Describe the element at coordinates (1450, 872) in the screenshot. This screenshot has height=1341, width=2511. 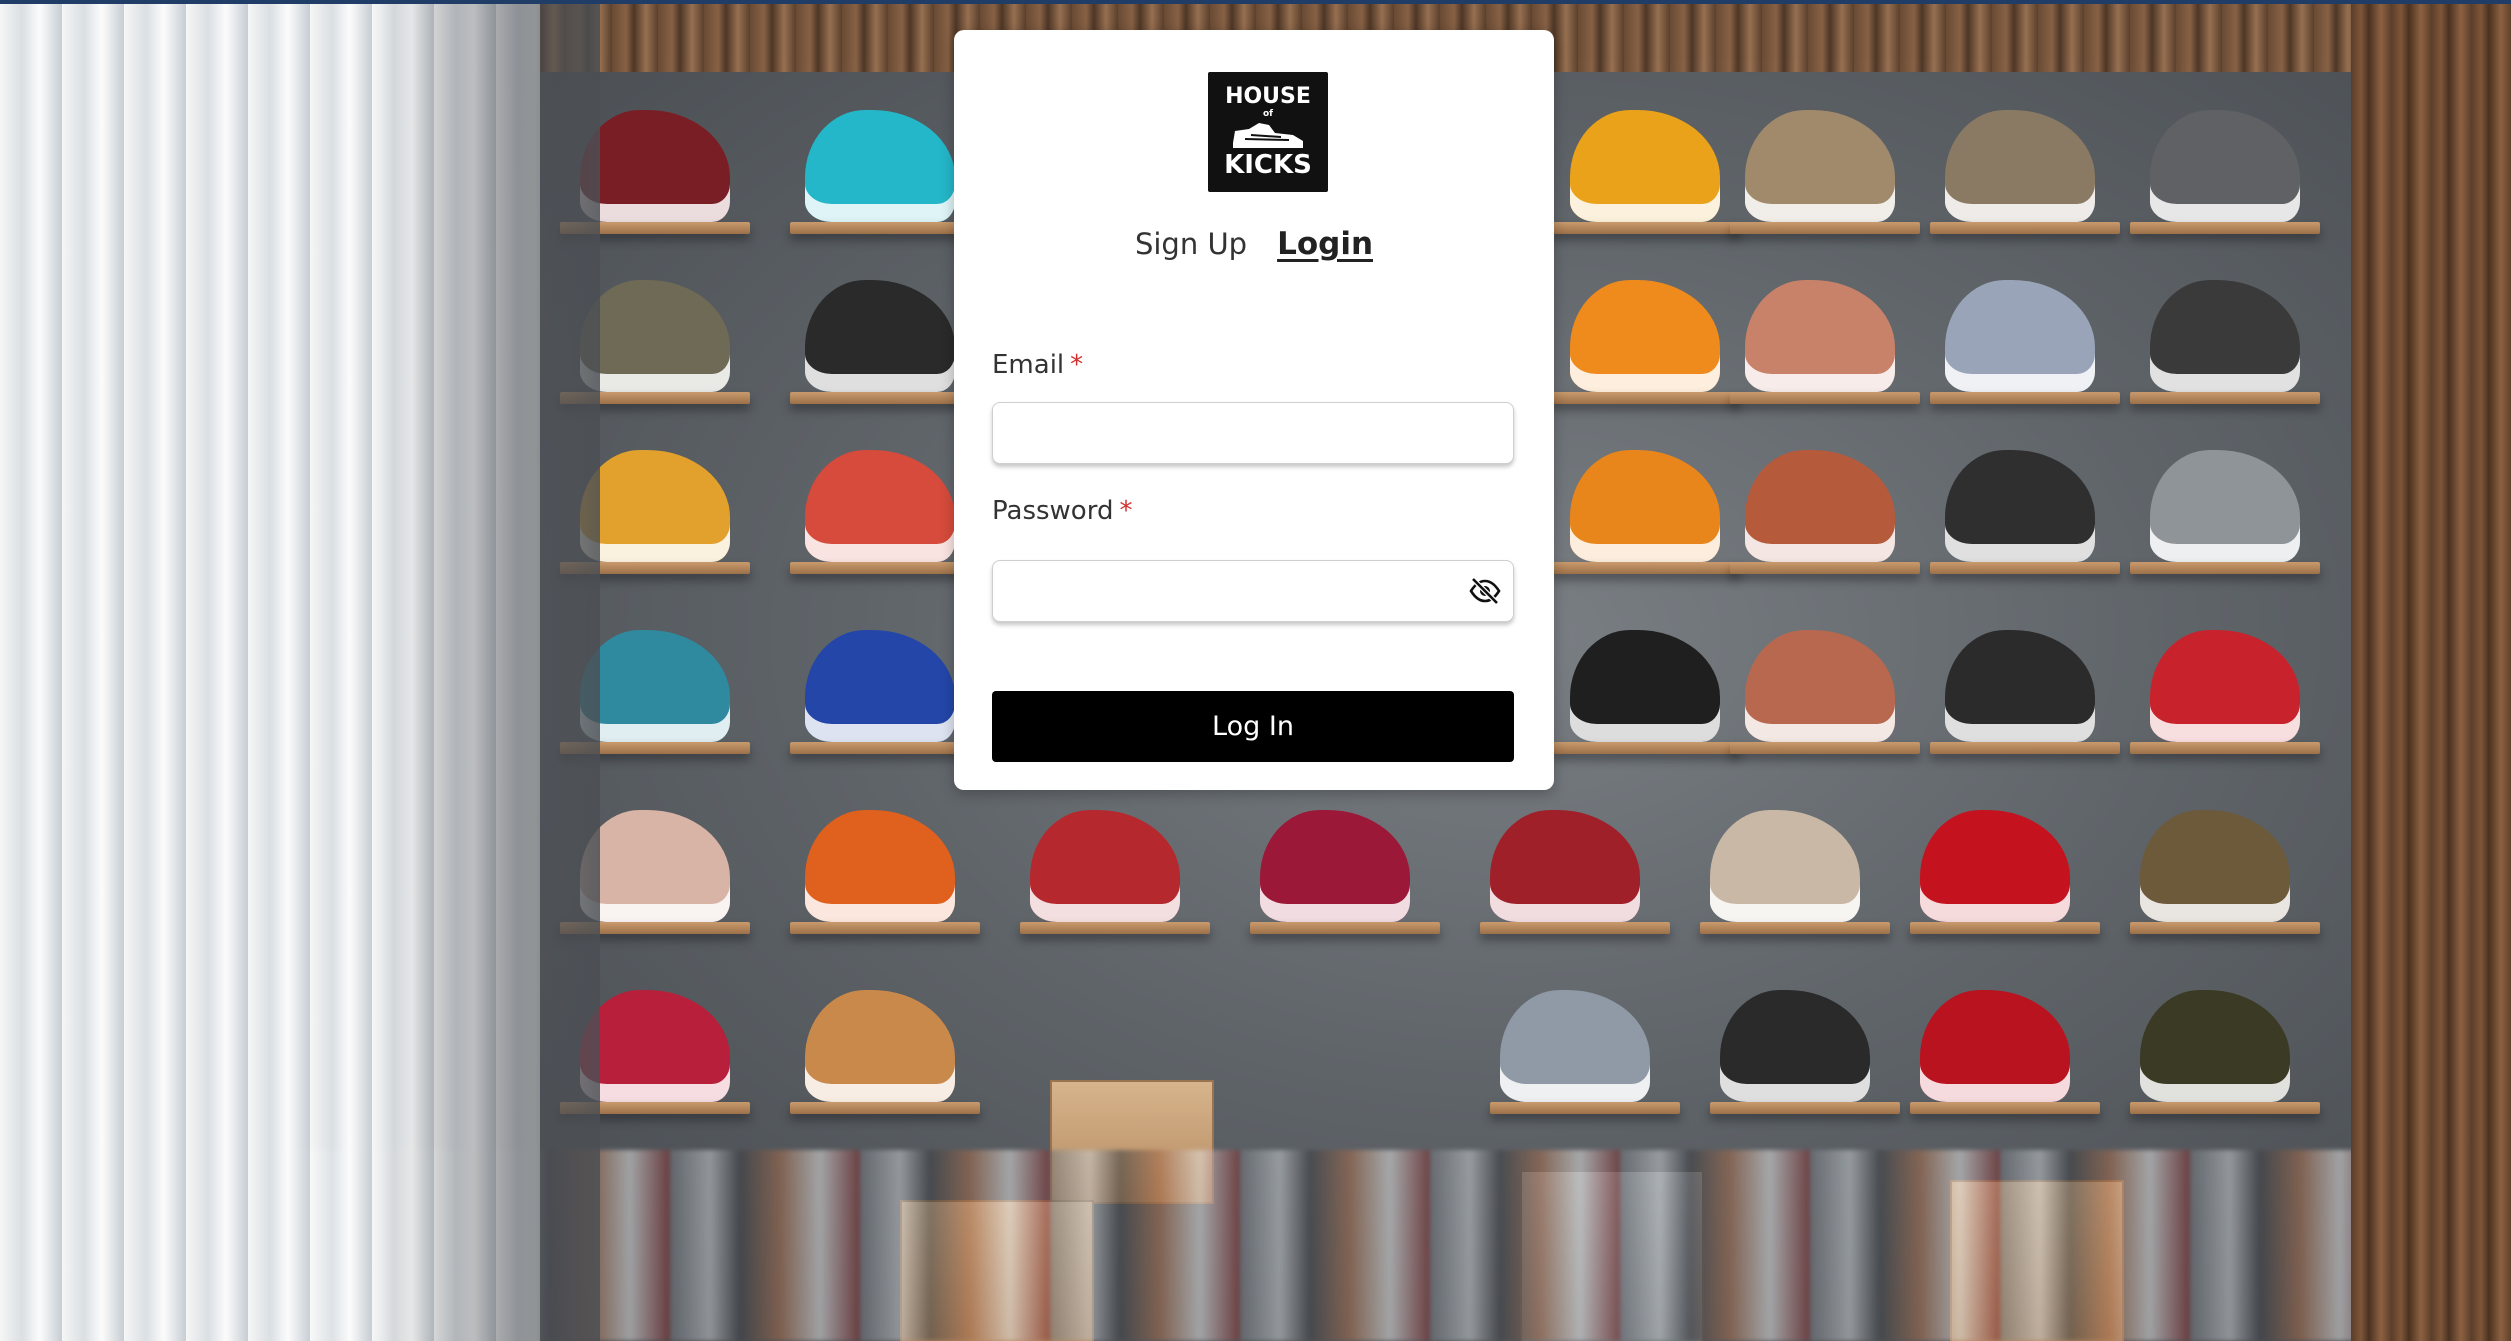
I see `shoe-shelf-row` at that location.